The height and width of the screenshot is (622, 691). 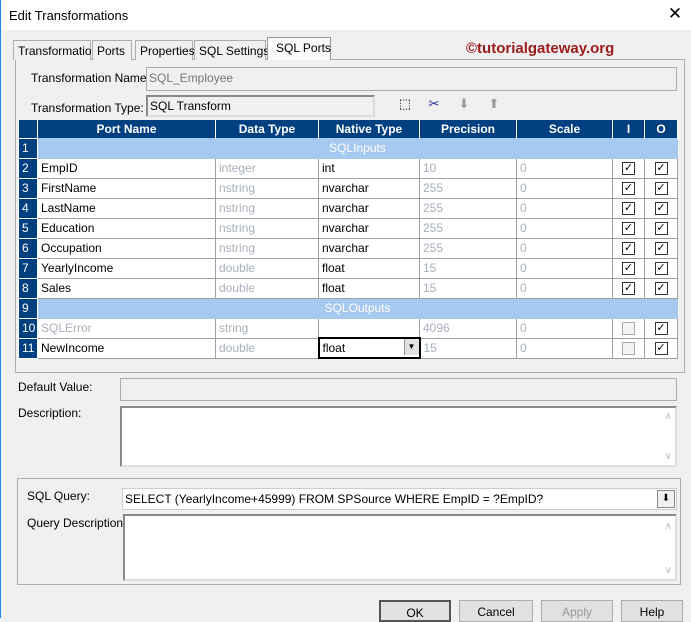 I want to click on port-name-cell: EmpID, so click(x=126, y=168).